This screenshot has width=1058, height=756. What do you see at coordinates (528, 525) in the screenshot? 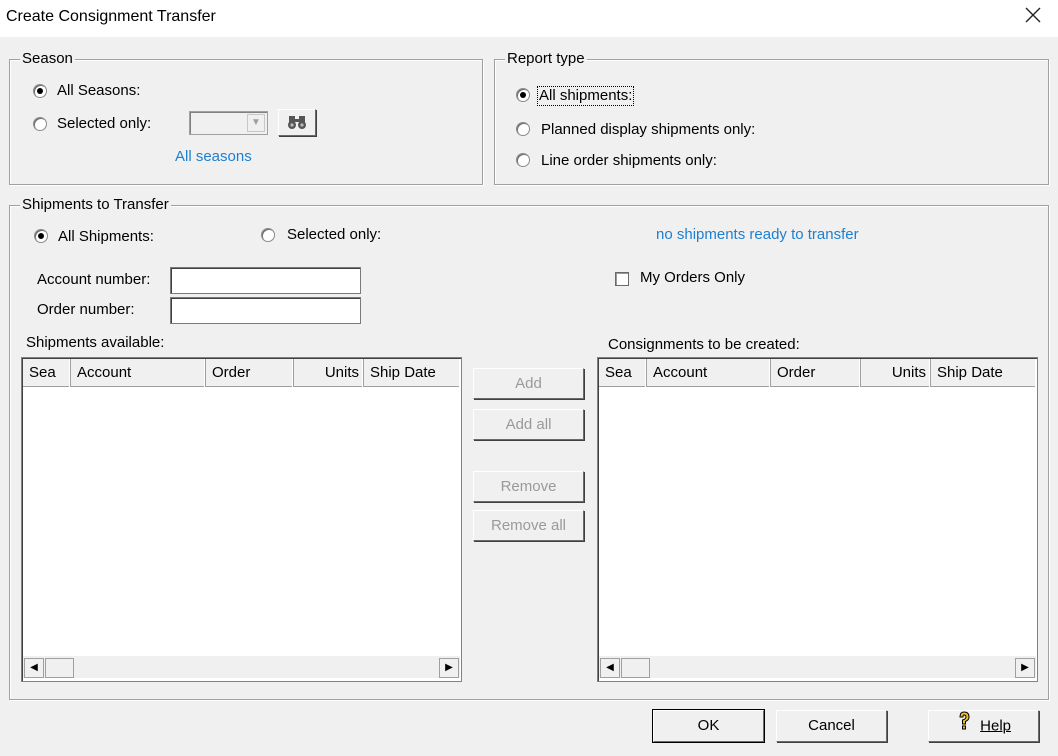
I see `remove-all-button: Remove all` at bounding box center [528, 525].